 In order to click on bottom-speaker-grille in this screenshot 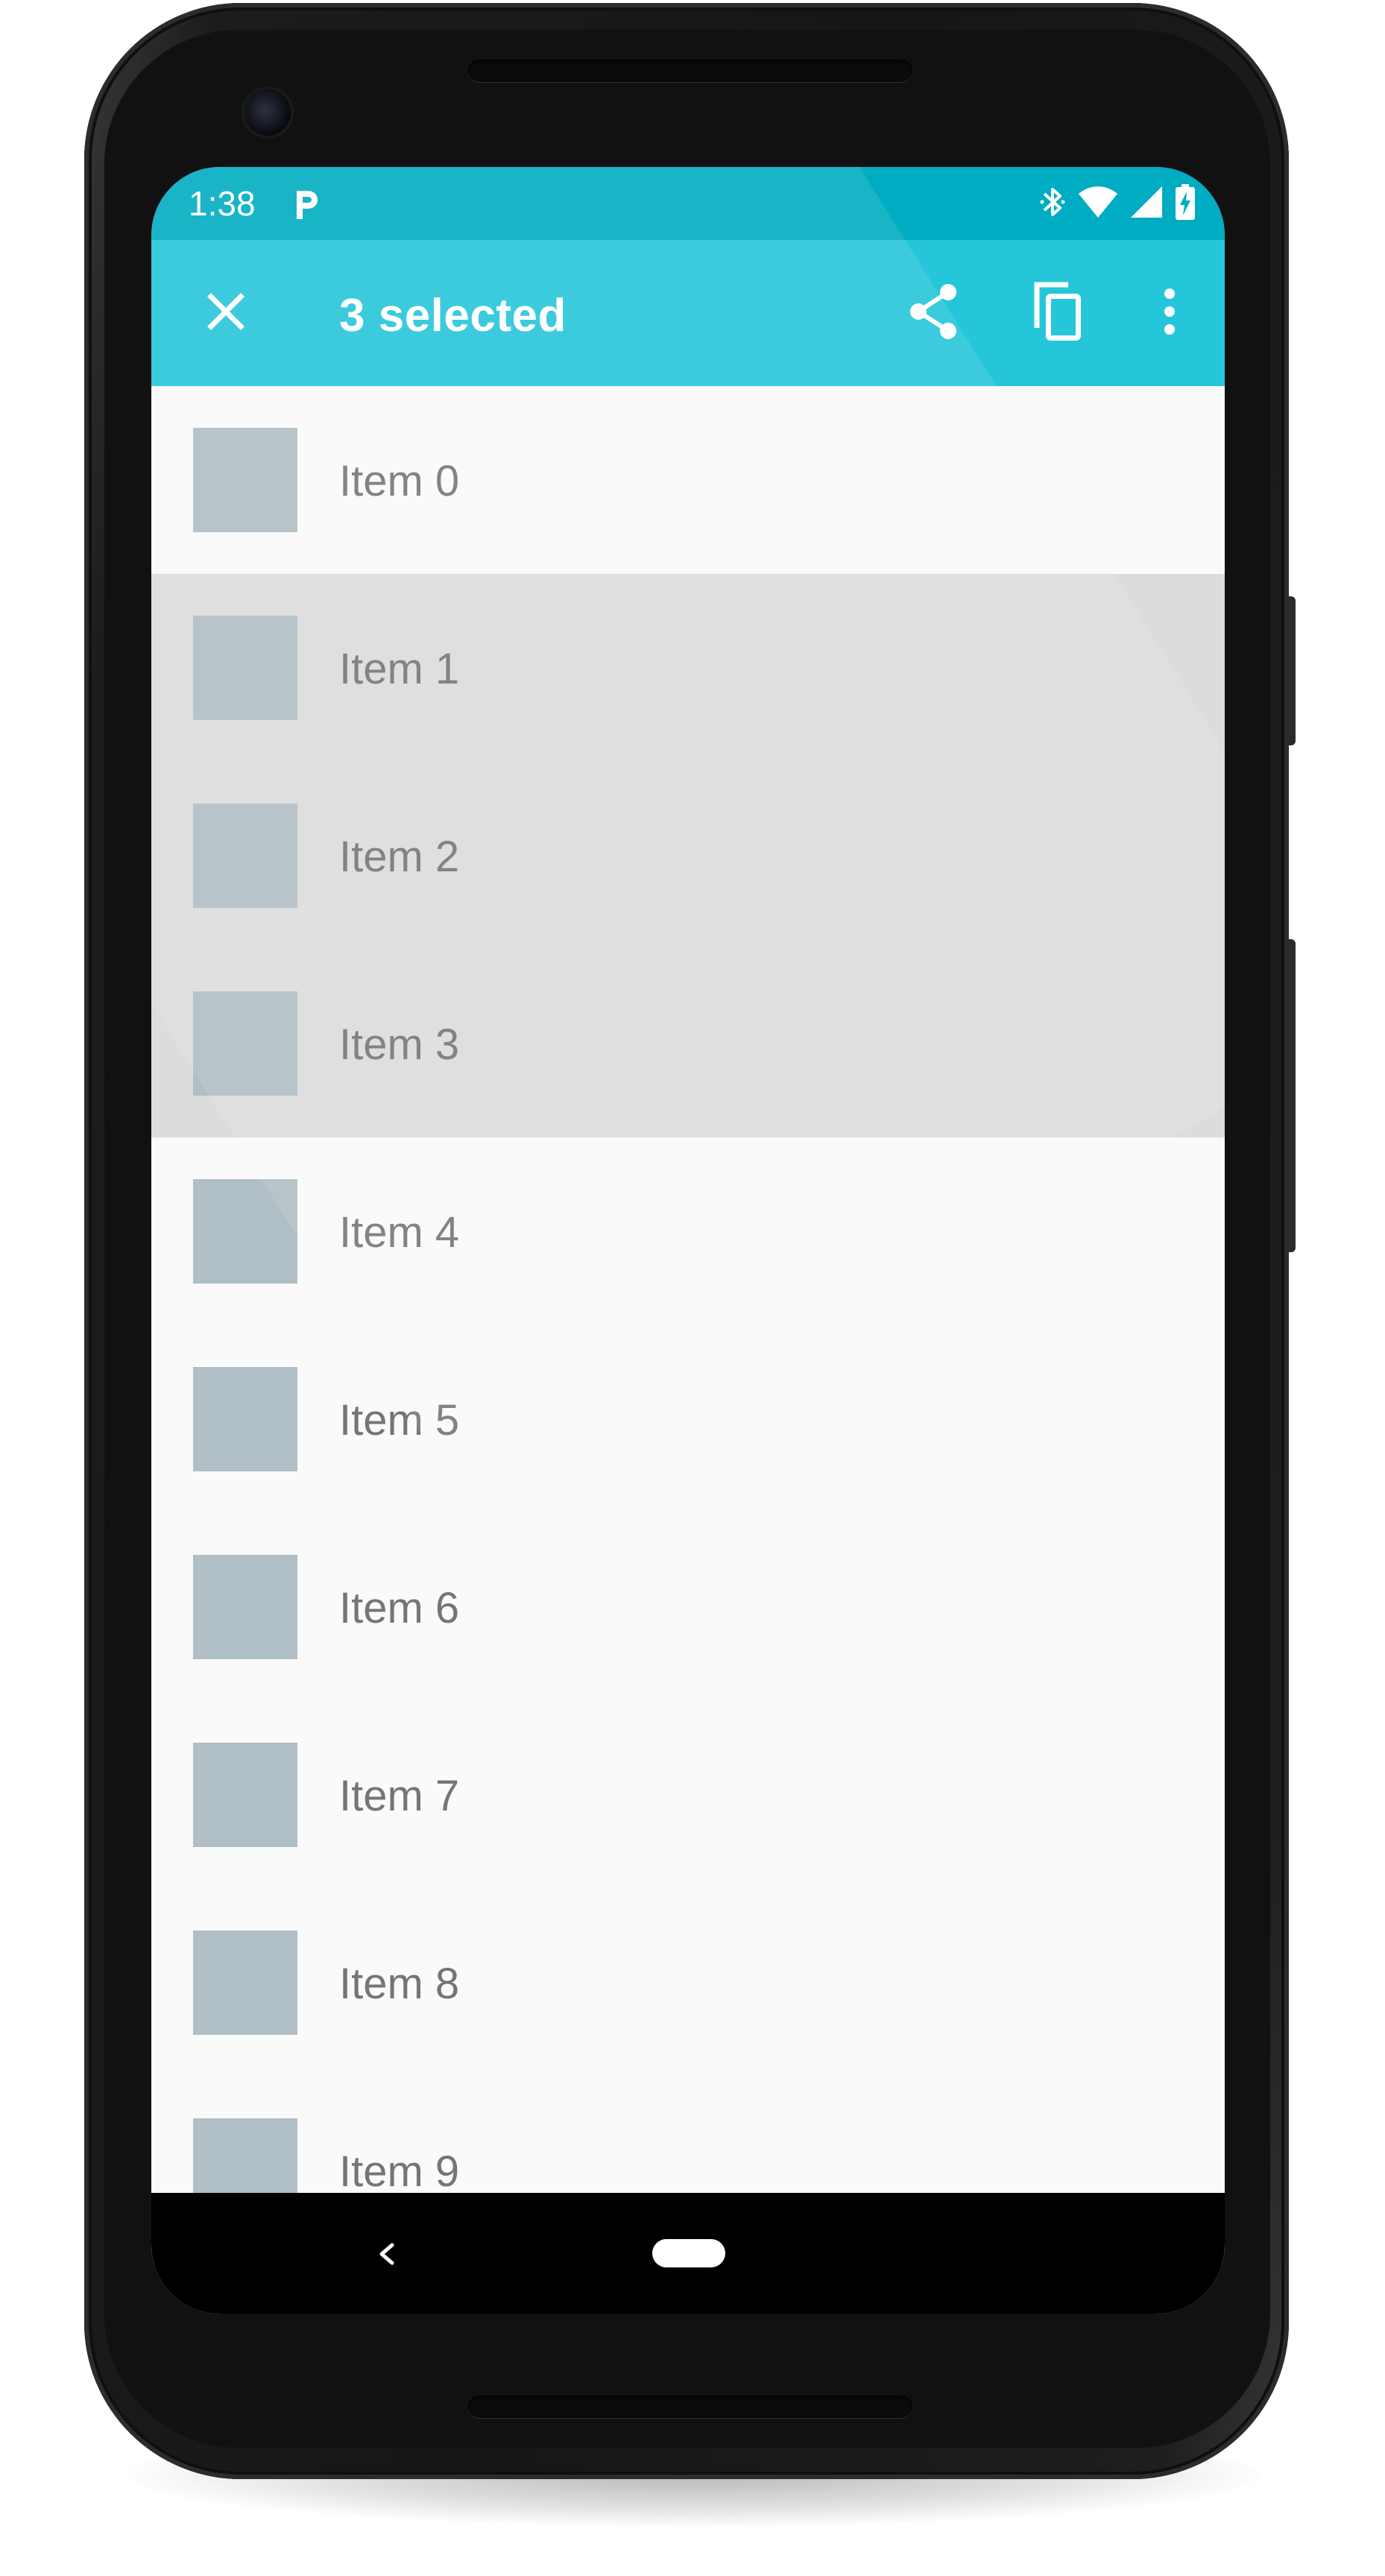, I will do `click(690, 2407)`.